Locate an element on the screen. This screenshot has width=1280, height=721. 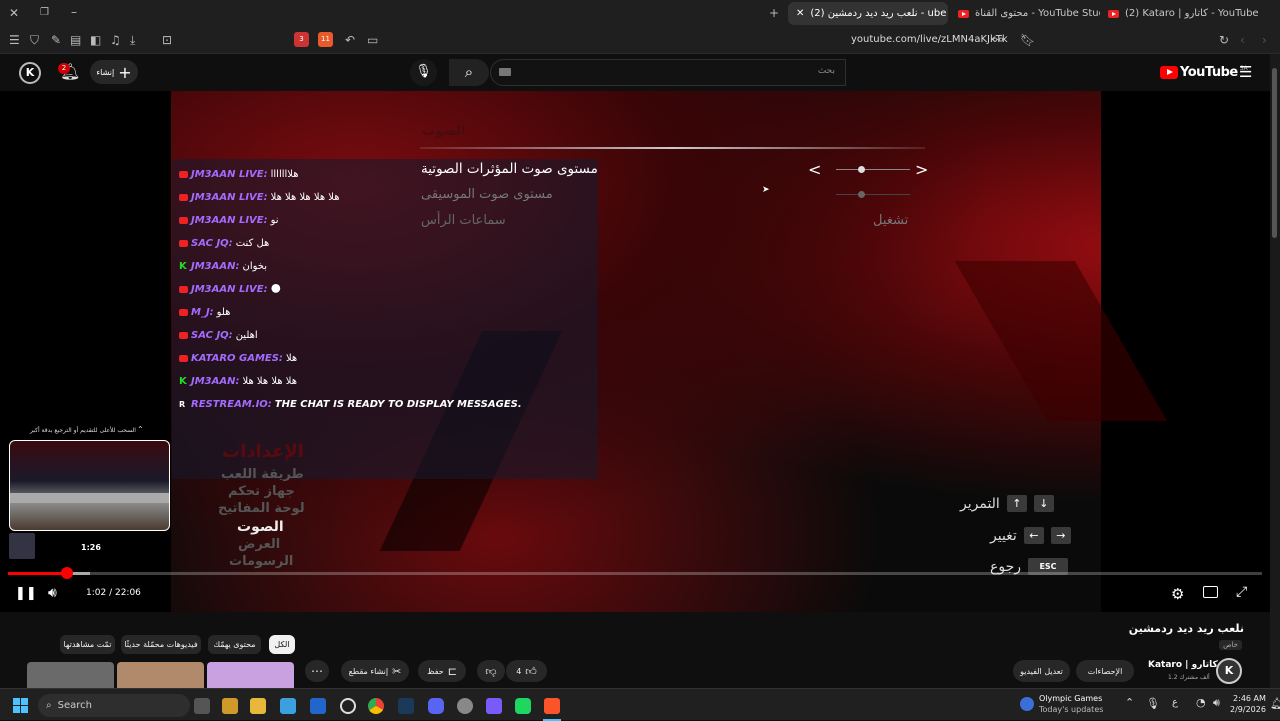
channel-avatar: K is located at coordinates (1229, 671).